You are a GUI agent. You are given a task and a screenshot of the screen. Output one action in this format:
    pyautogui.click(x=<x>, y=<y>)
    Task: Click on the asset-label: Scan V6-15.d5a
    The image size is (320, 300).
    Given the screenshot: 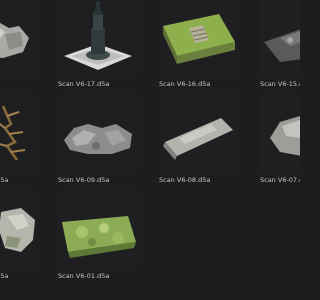 What is the action you would take?
    pyautogui.click(x=280, y=84)
    